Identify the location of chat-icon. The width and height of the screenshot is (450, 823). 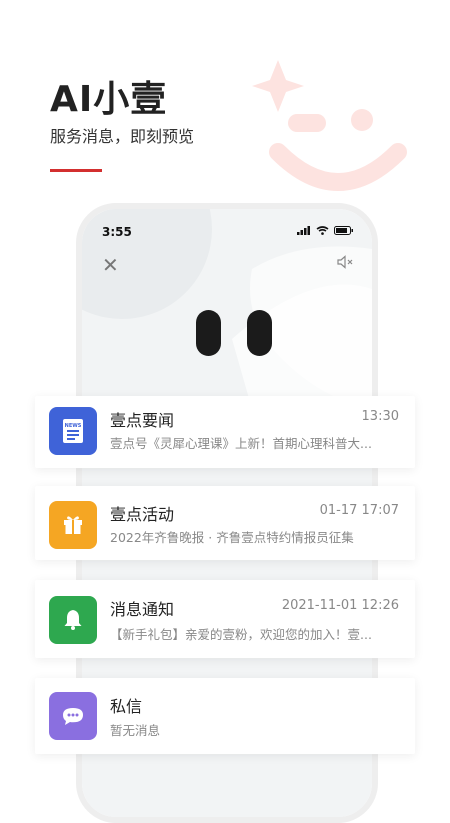
(73, 716).